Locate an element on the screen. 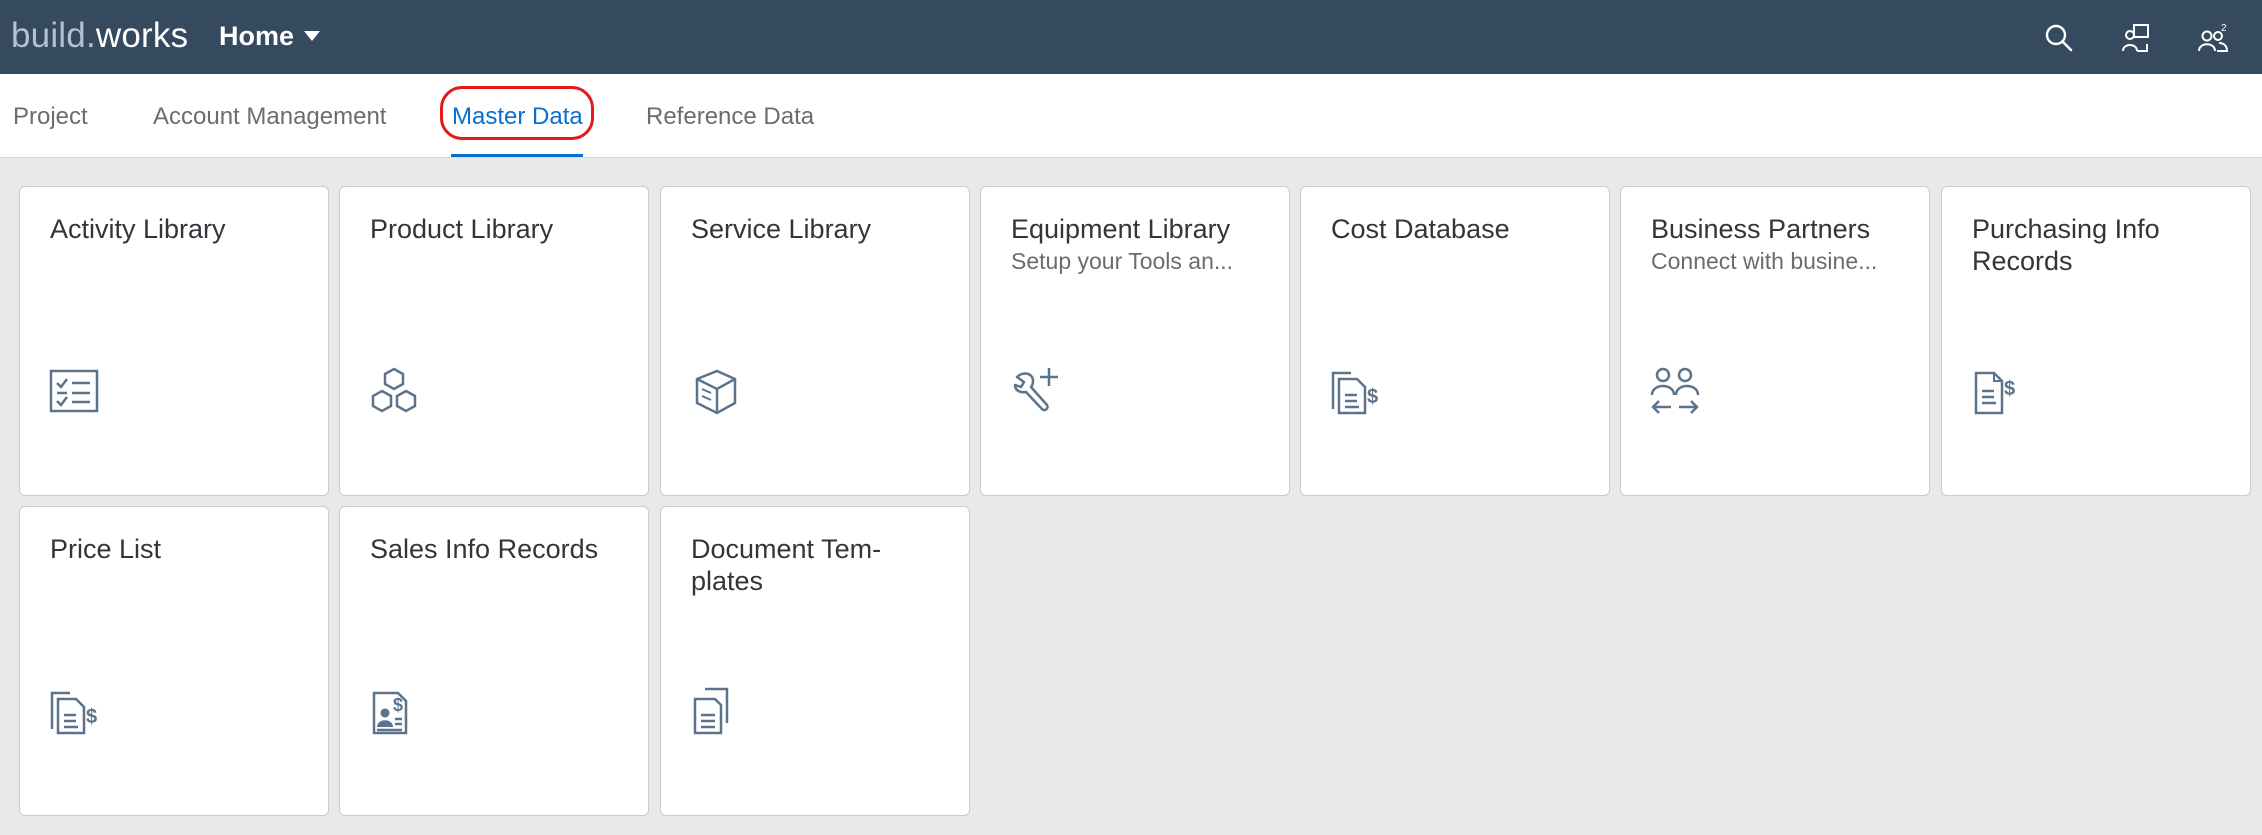 The width and height of the screenshot is (2262, 835). tile-title: Sales Info Records is located at coordinates (484, 549).